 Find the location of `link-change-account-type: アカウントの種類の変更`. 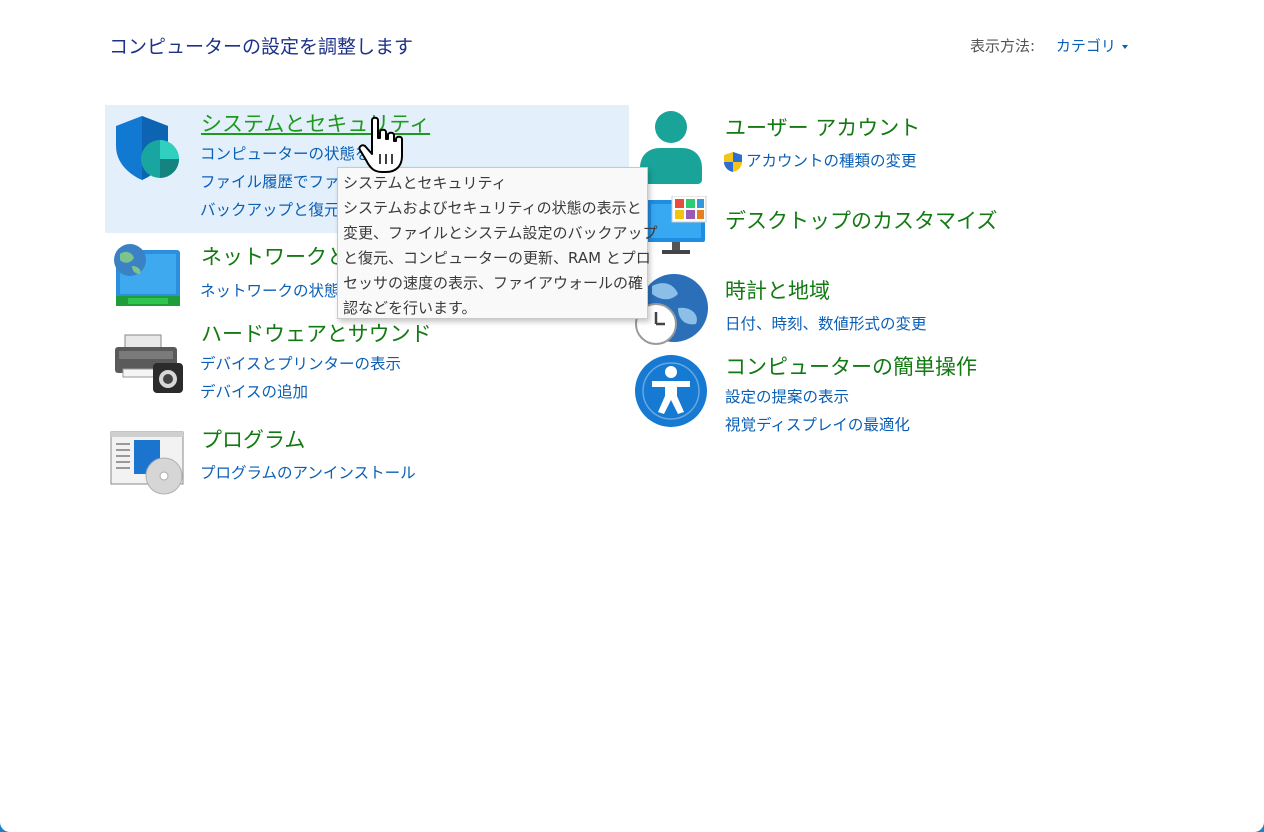

link-change-account-type: アカウントの種類の変更 is located at coordinates (819, 161).